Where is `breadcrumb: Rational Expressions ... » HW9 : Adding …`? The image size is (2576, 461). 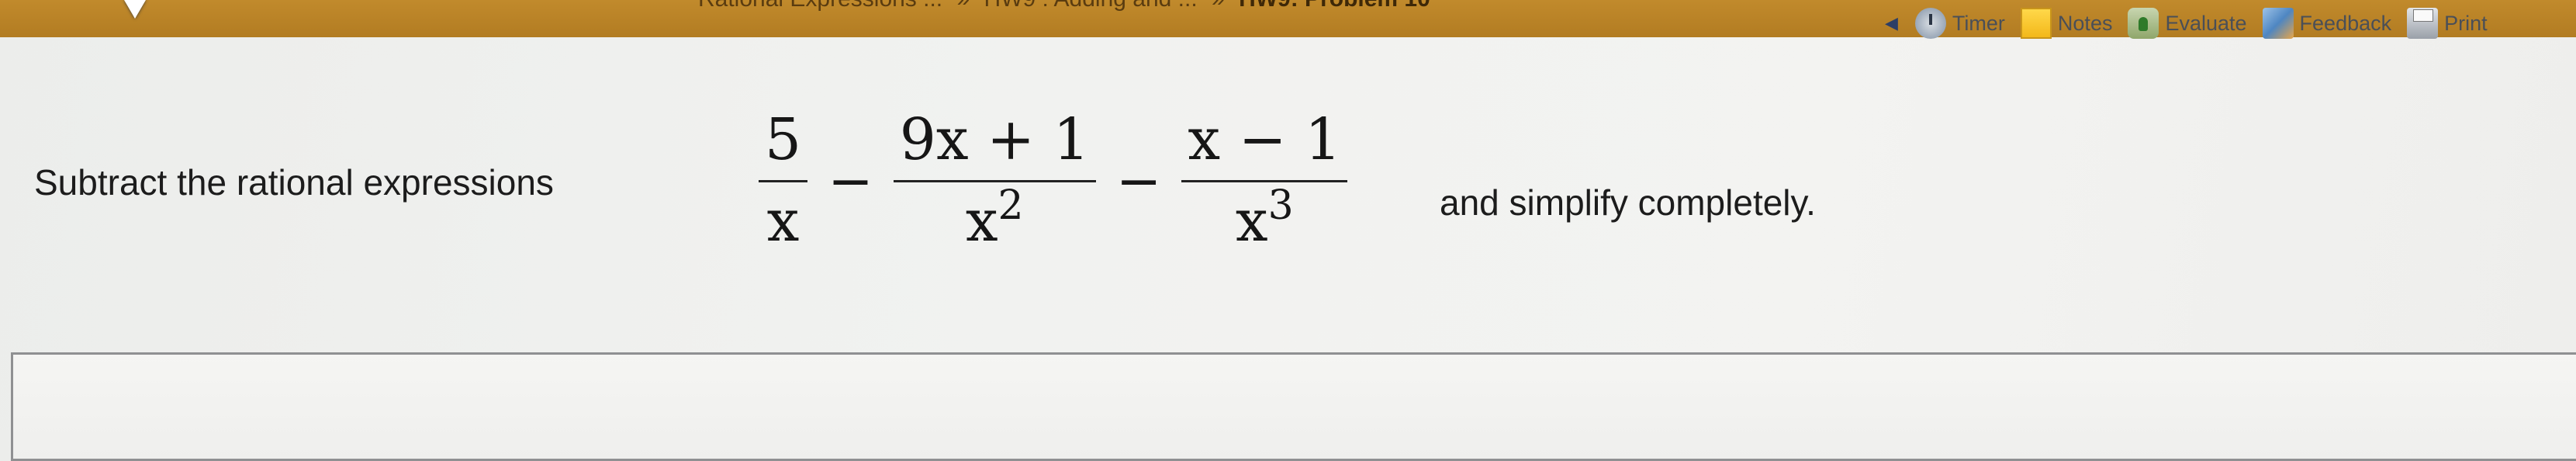 breadcrumb: Rational Expressions ... » HW9 : Adding … is located at coordinates (1064, 6).